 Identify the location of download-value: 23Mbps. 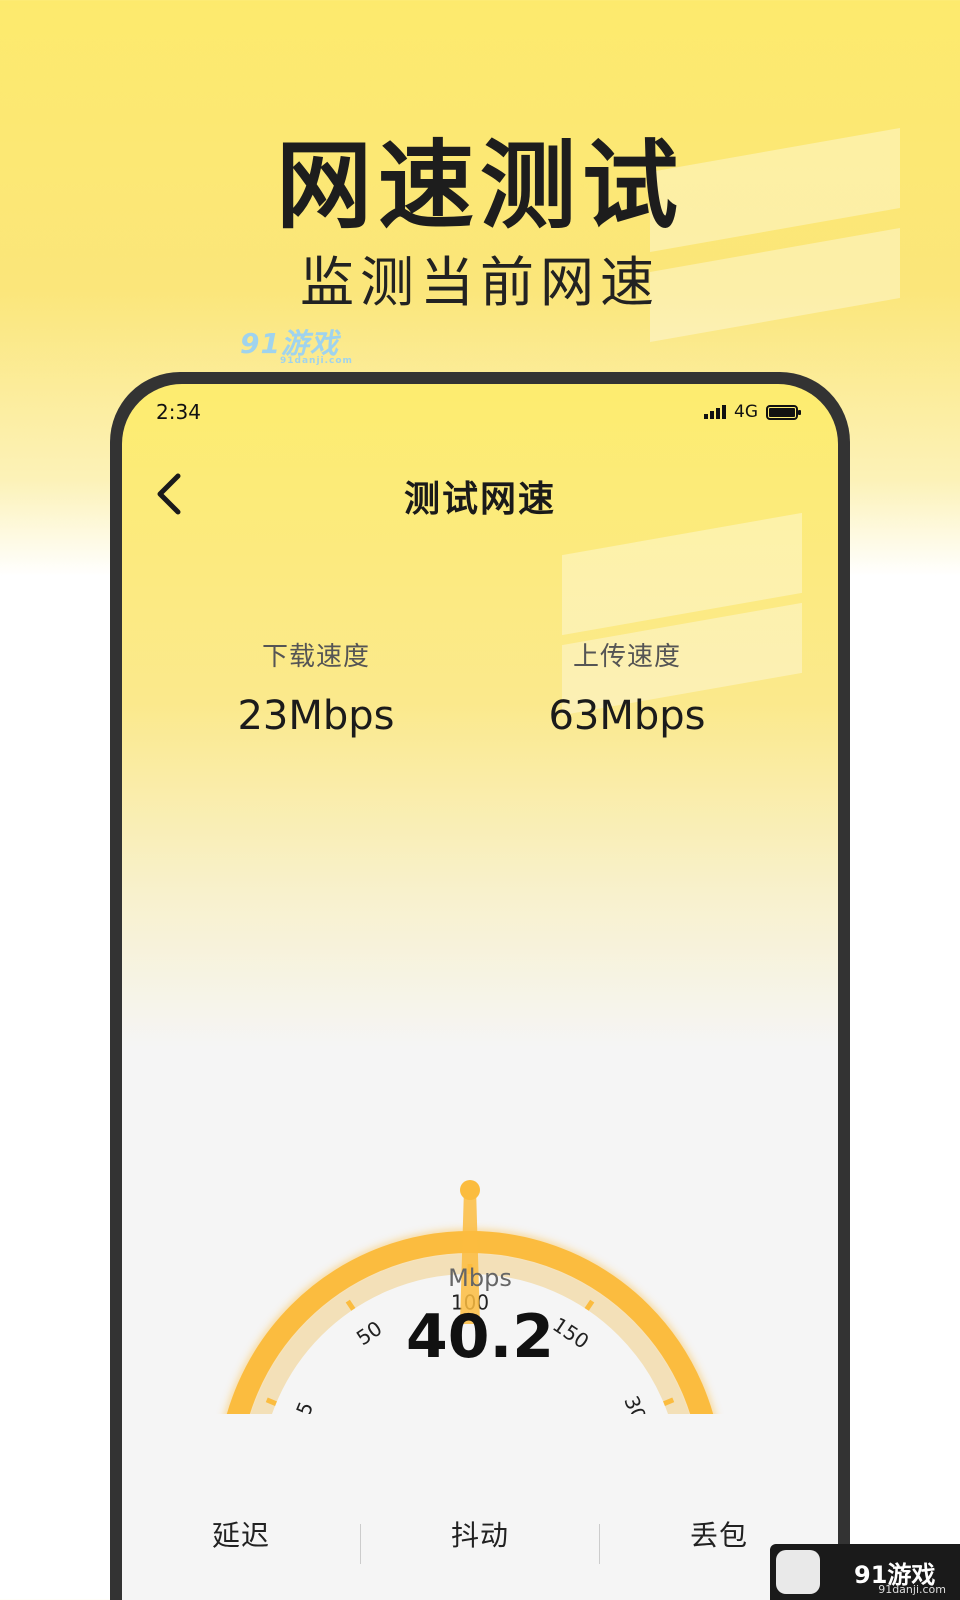
(316, 716).